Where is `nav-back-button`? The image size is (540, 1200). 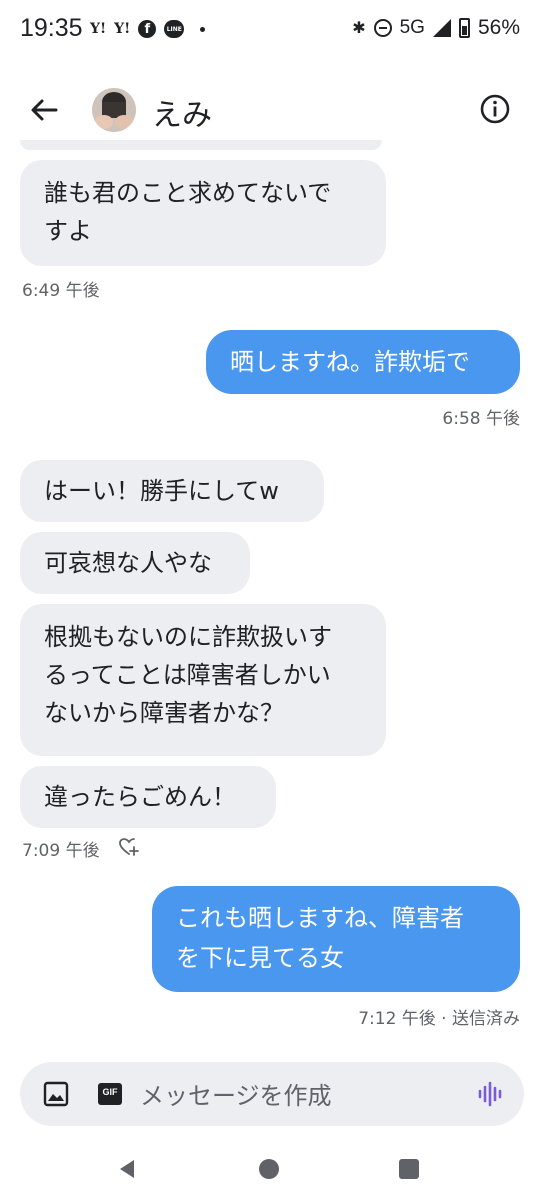
nav-back-button is located at coordinates (127, 1171).